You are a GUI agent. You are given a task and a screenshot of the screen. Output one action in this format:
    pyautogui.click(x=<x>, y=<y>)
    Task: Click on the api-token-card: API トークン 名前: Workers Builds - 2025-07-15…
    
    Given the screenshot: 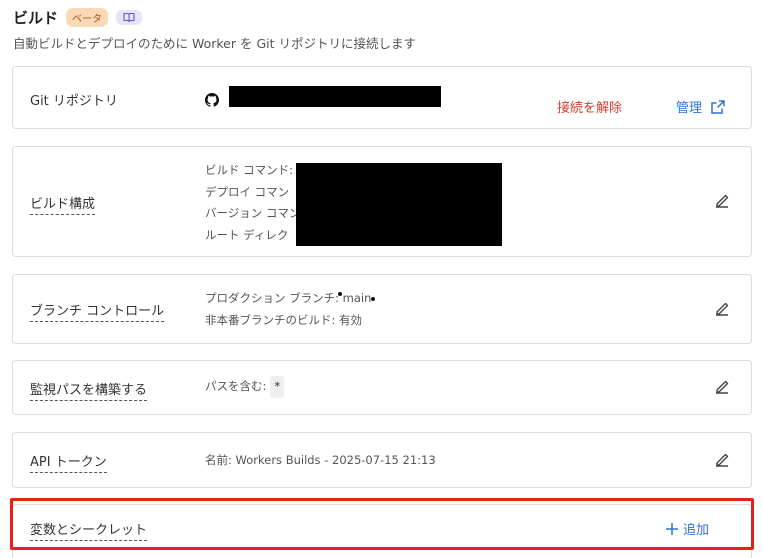 What is the action you would take?
    pyautogui.click(x=382, y=460)
    